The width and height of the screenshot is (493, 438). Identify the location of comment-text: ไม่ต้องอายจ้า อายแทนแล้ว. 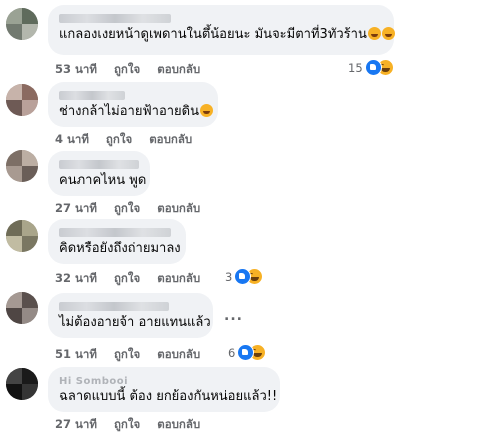
(135, 322).